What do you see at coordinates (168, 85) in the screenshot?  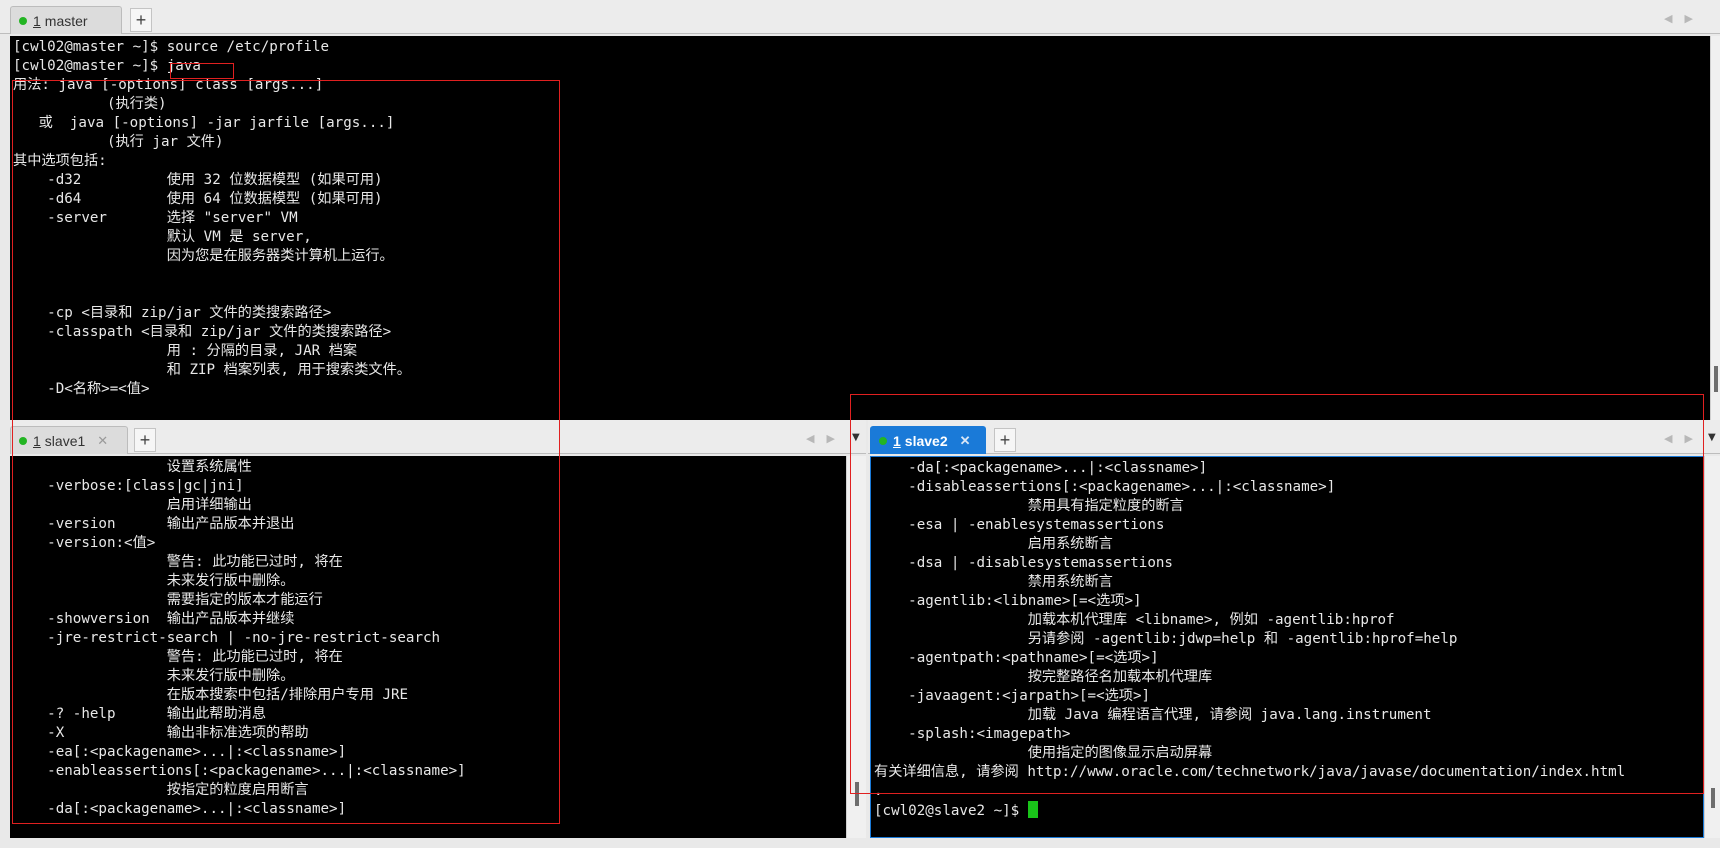 I see `line: 用法: java [-options] class [args...]` at bounding box center [168, 85].